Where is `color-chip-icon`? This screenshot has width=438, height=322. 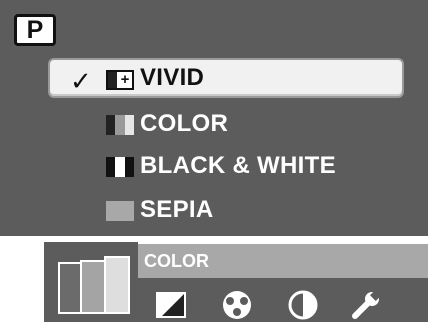
color-chip-icon is located at coordinates (120, 125).